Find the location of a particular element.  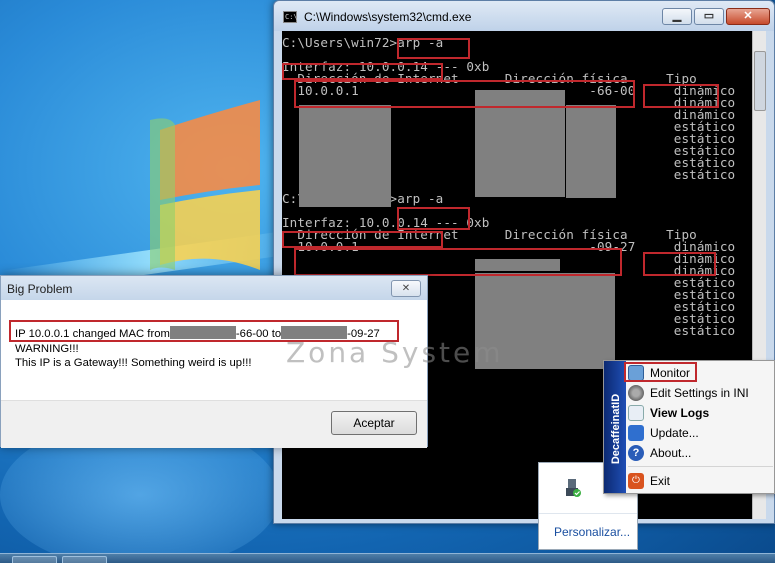

menu-item-label: View Logs is located at coordinates (680, 413).